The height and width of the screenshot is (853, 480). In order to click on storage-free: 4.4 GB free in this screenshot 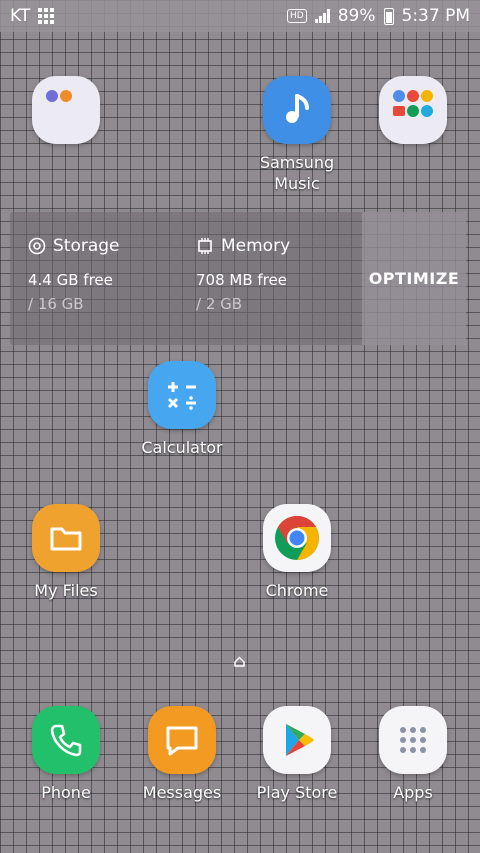, I will do `click(70, 280)`.